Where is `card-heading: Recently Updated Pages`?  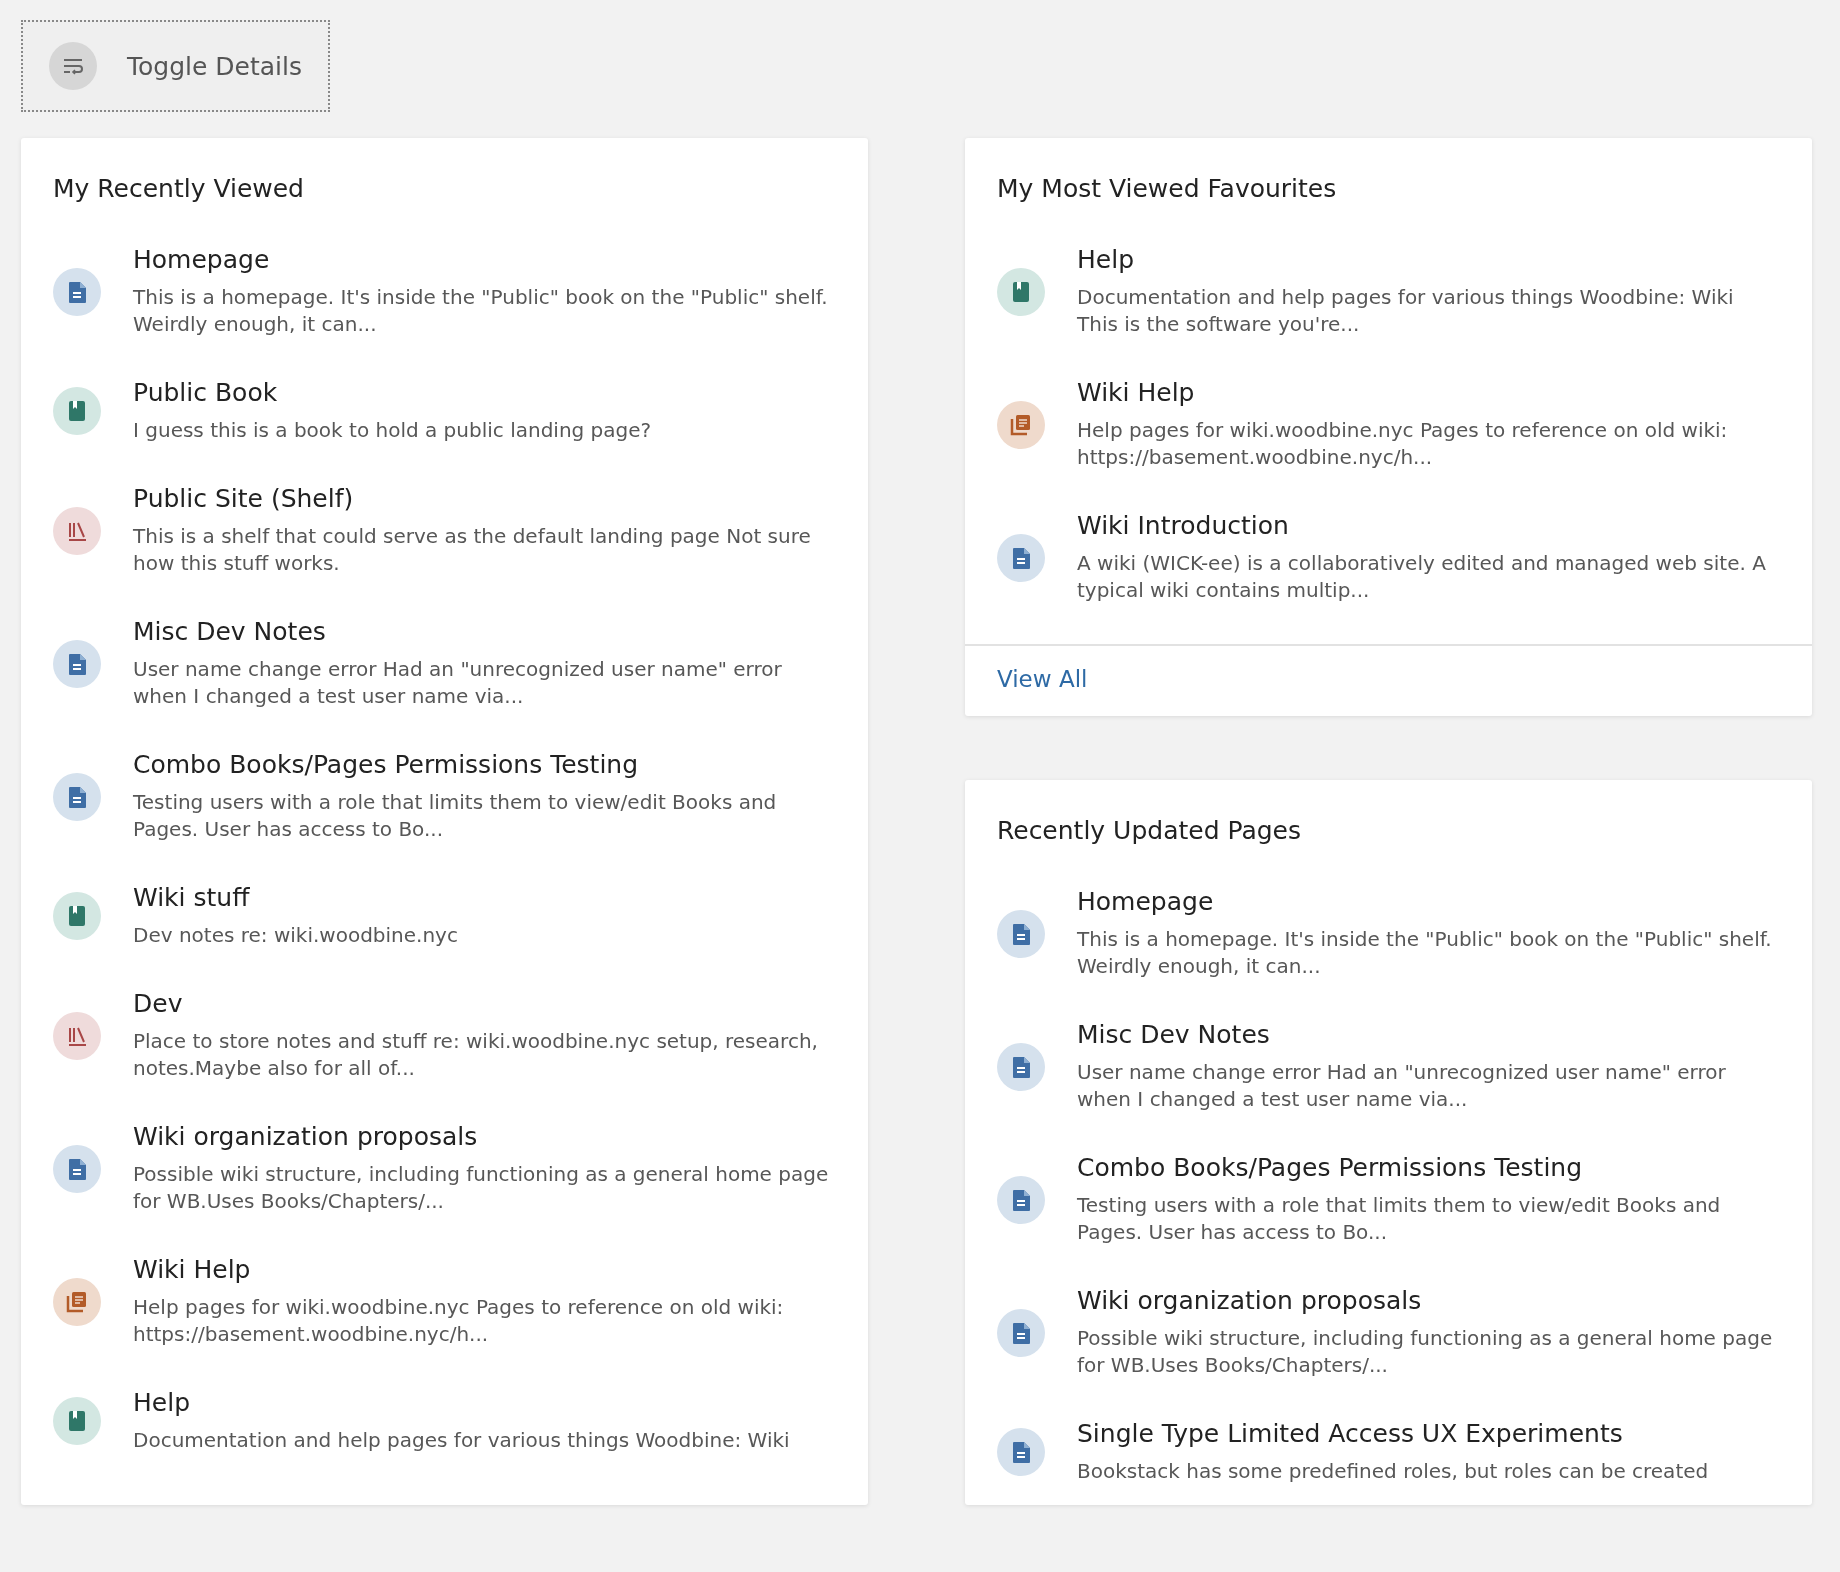 card-heading: Recently Updated Pages is located at coordinates (1149, 831).